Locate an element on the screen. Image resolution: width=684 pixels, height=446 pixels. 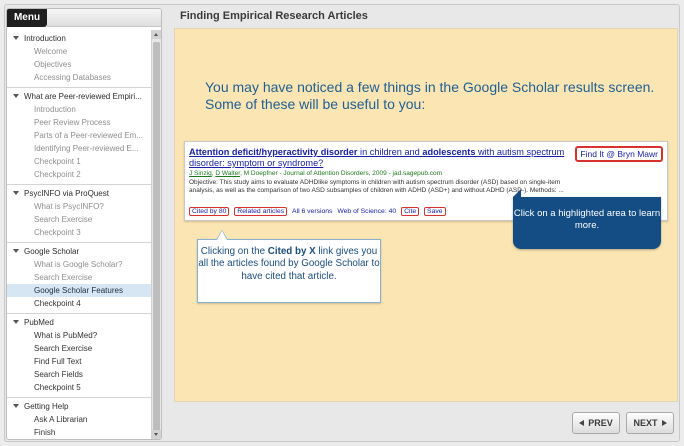
menu-header-bar is located at coordinates (104, 18).